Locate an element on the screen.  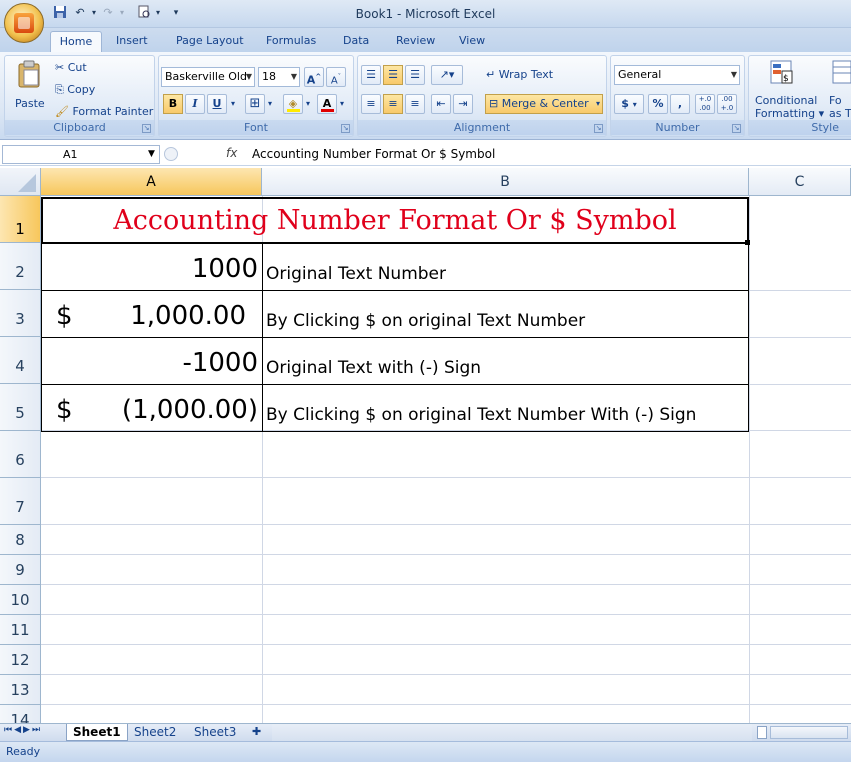
increase-decimal-button: +.0 .00 is located at coordinates (705, 104).